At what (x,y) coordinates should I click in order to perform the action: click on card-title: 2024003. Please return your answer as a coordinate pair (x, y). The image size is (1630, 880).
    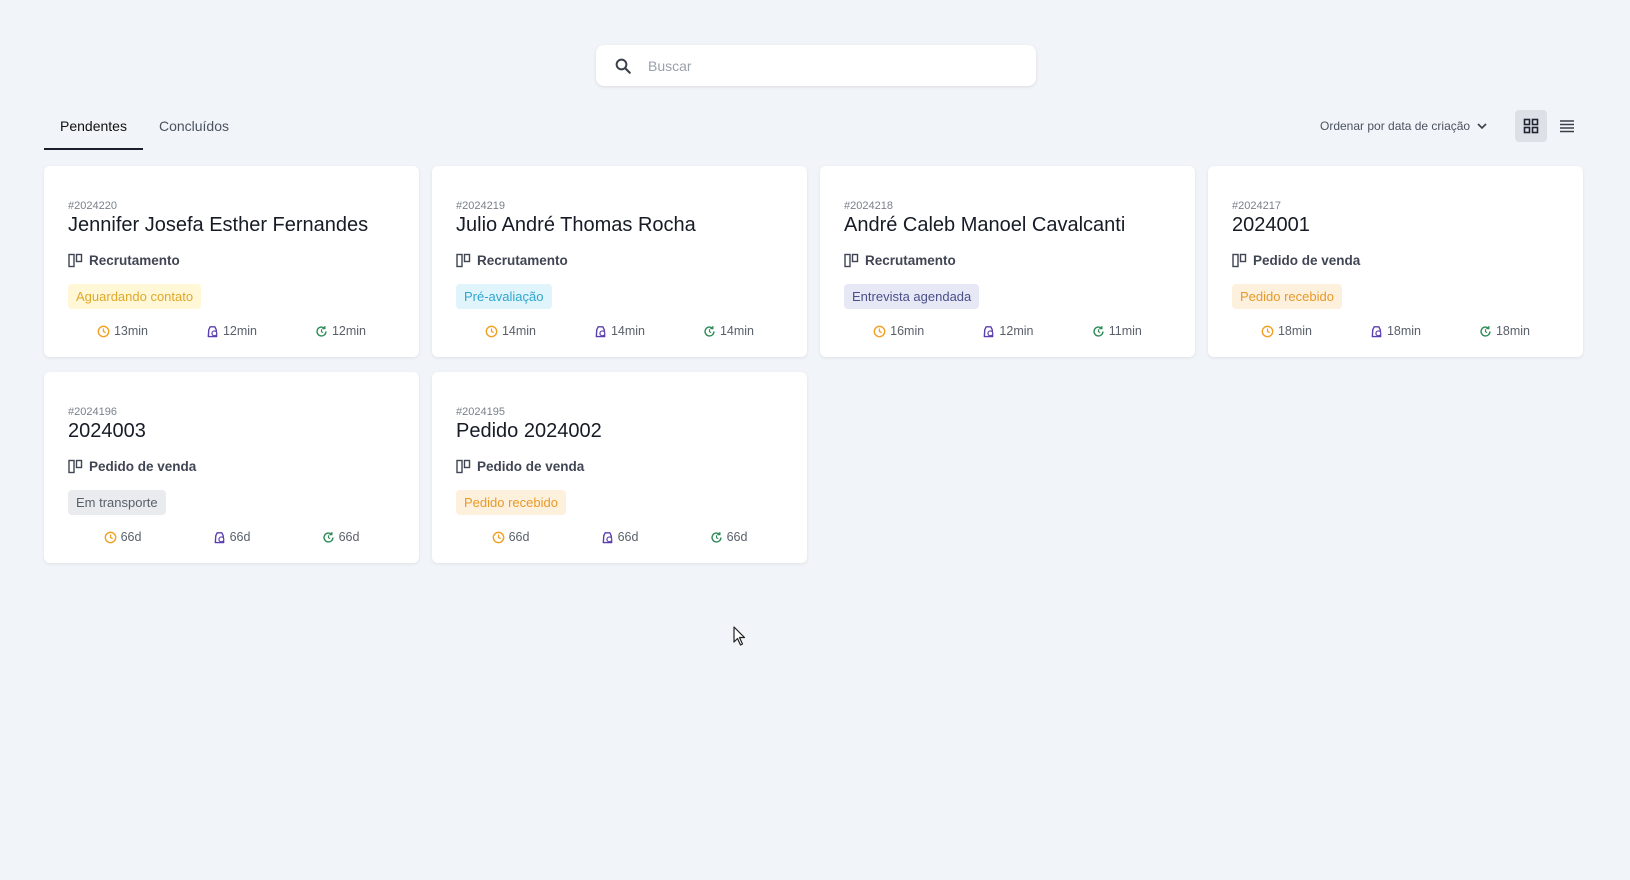
    Looking at the image, I should click on (107, 431).